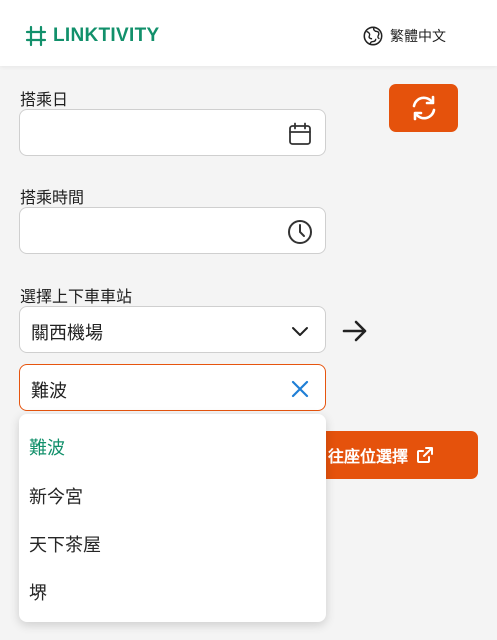 This screenshot has width=497, height=640. What do you see at coordinates (44, 99) in the screenshot?
I see `date-label: 搭乘日` at bounding box center [44, 99].